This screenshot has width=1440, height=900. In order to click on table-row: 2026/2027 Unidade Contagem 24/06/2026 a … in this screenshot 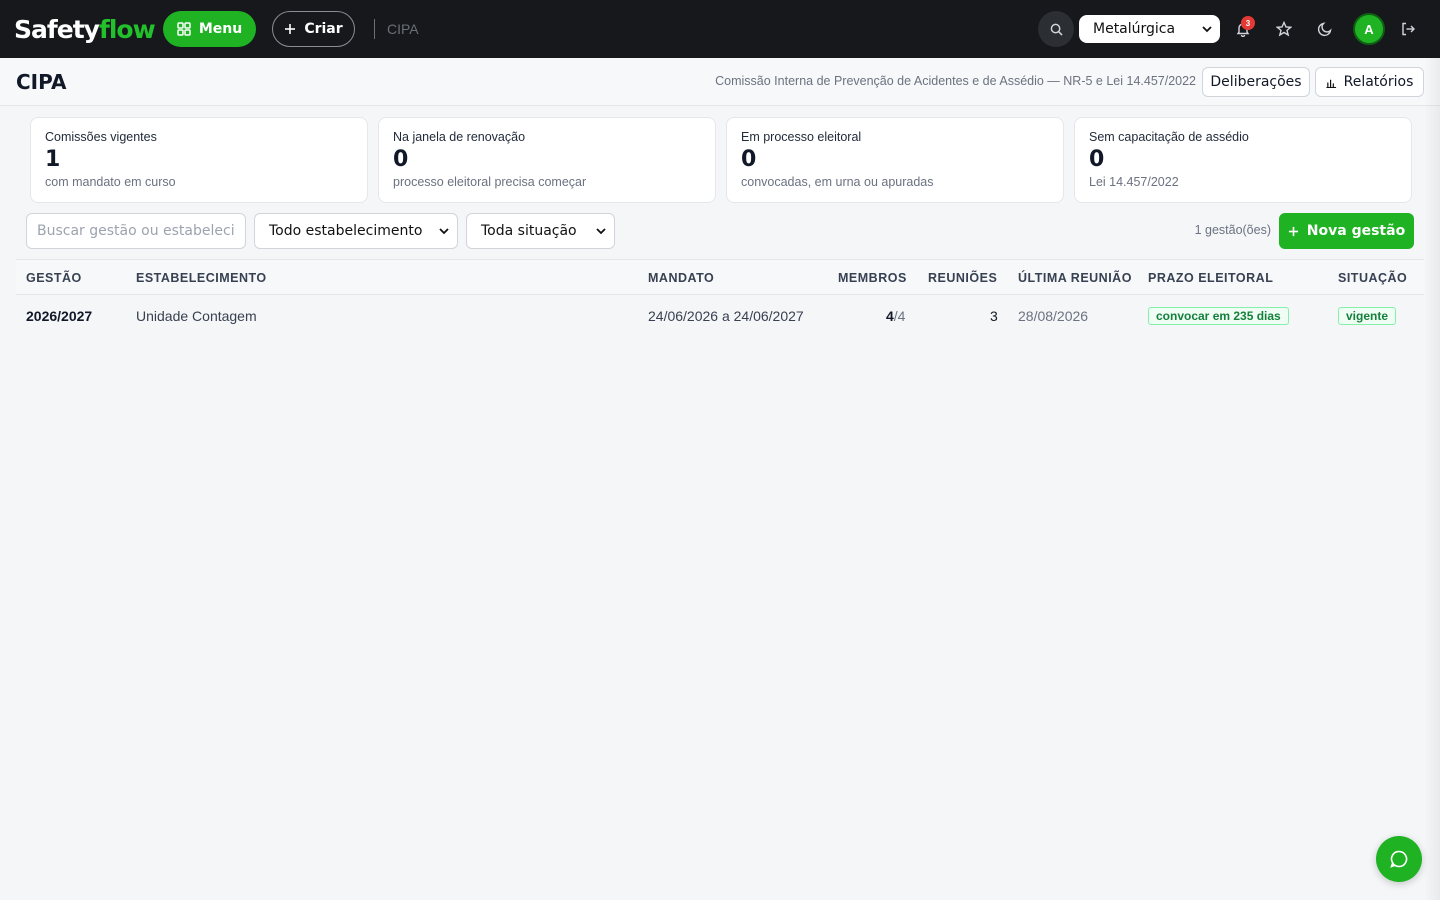, I will do `click(720, 316)`.